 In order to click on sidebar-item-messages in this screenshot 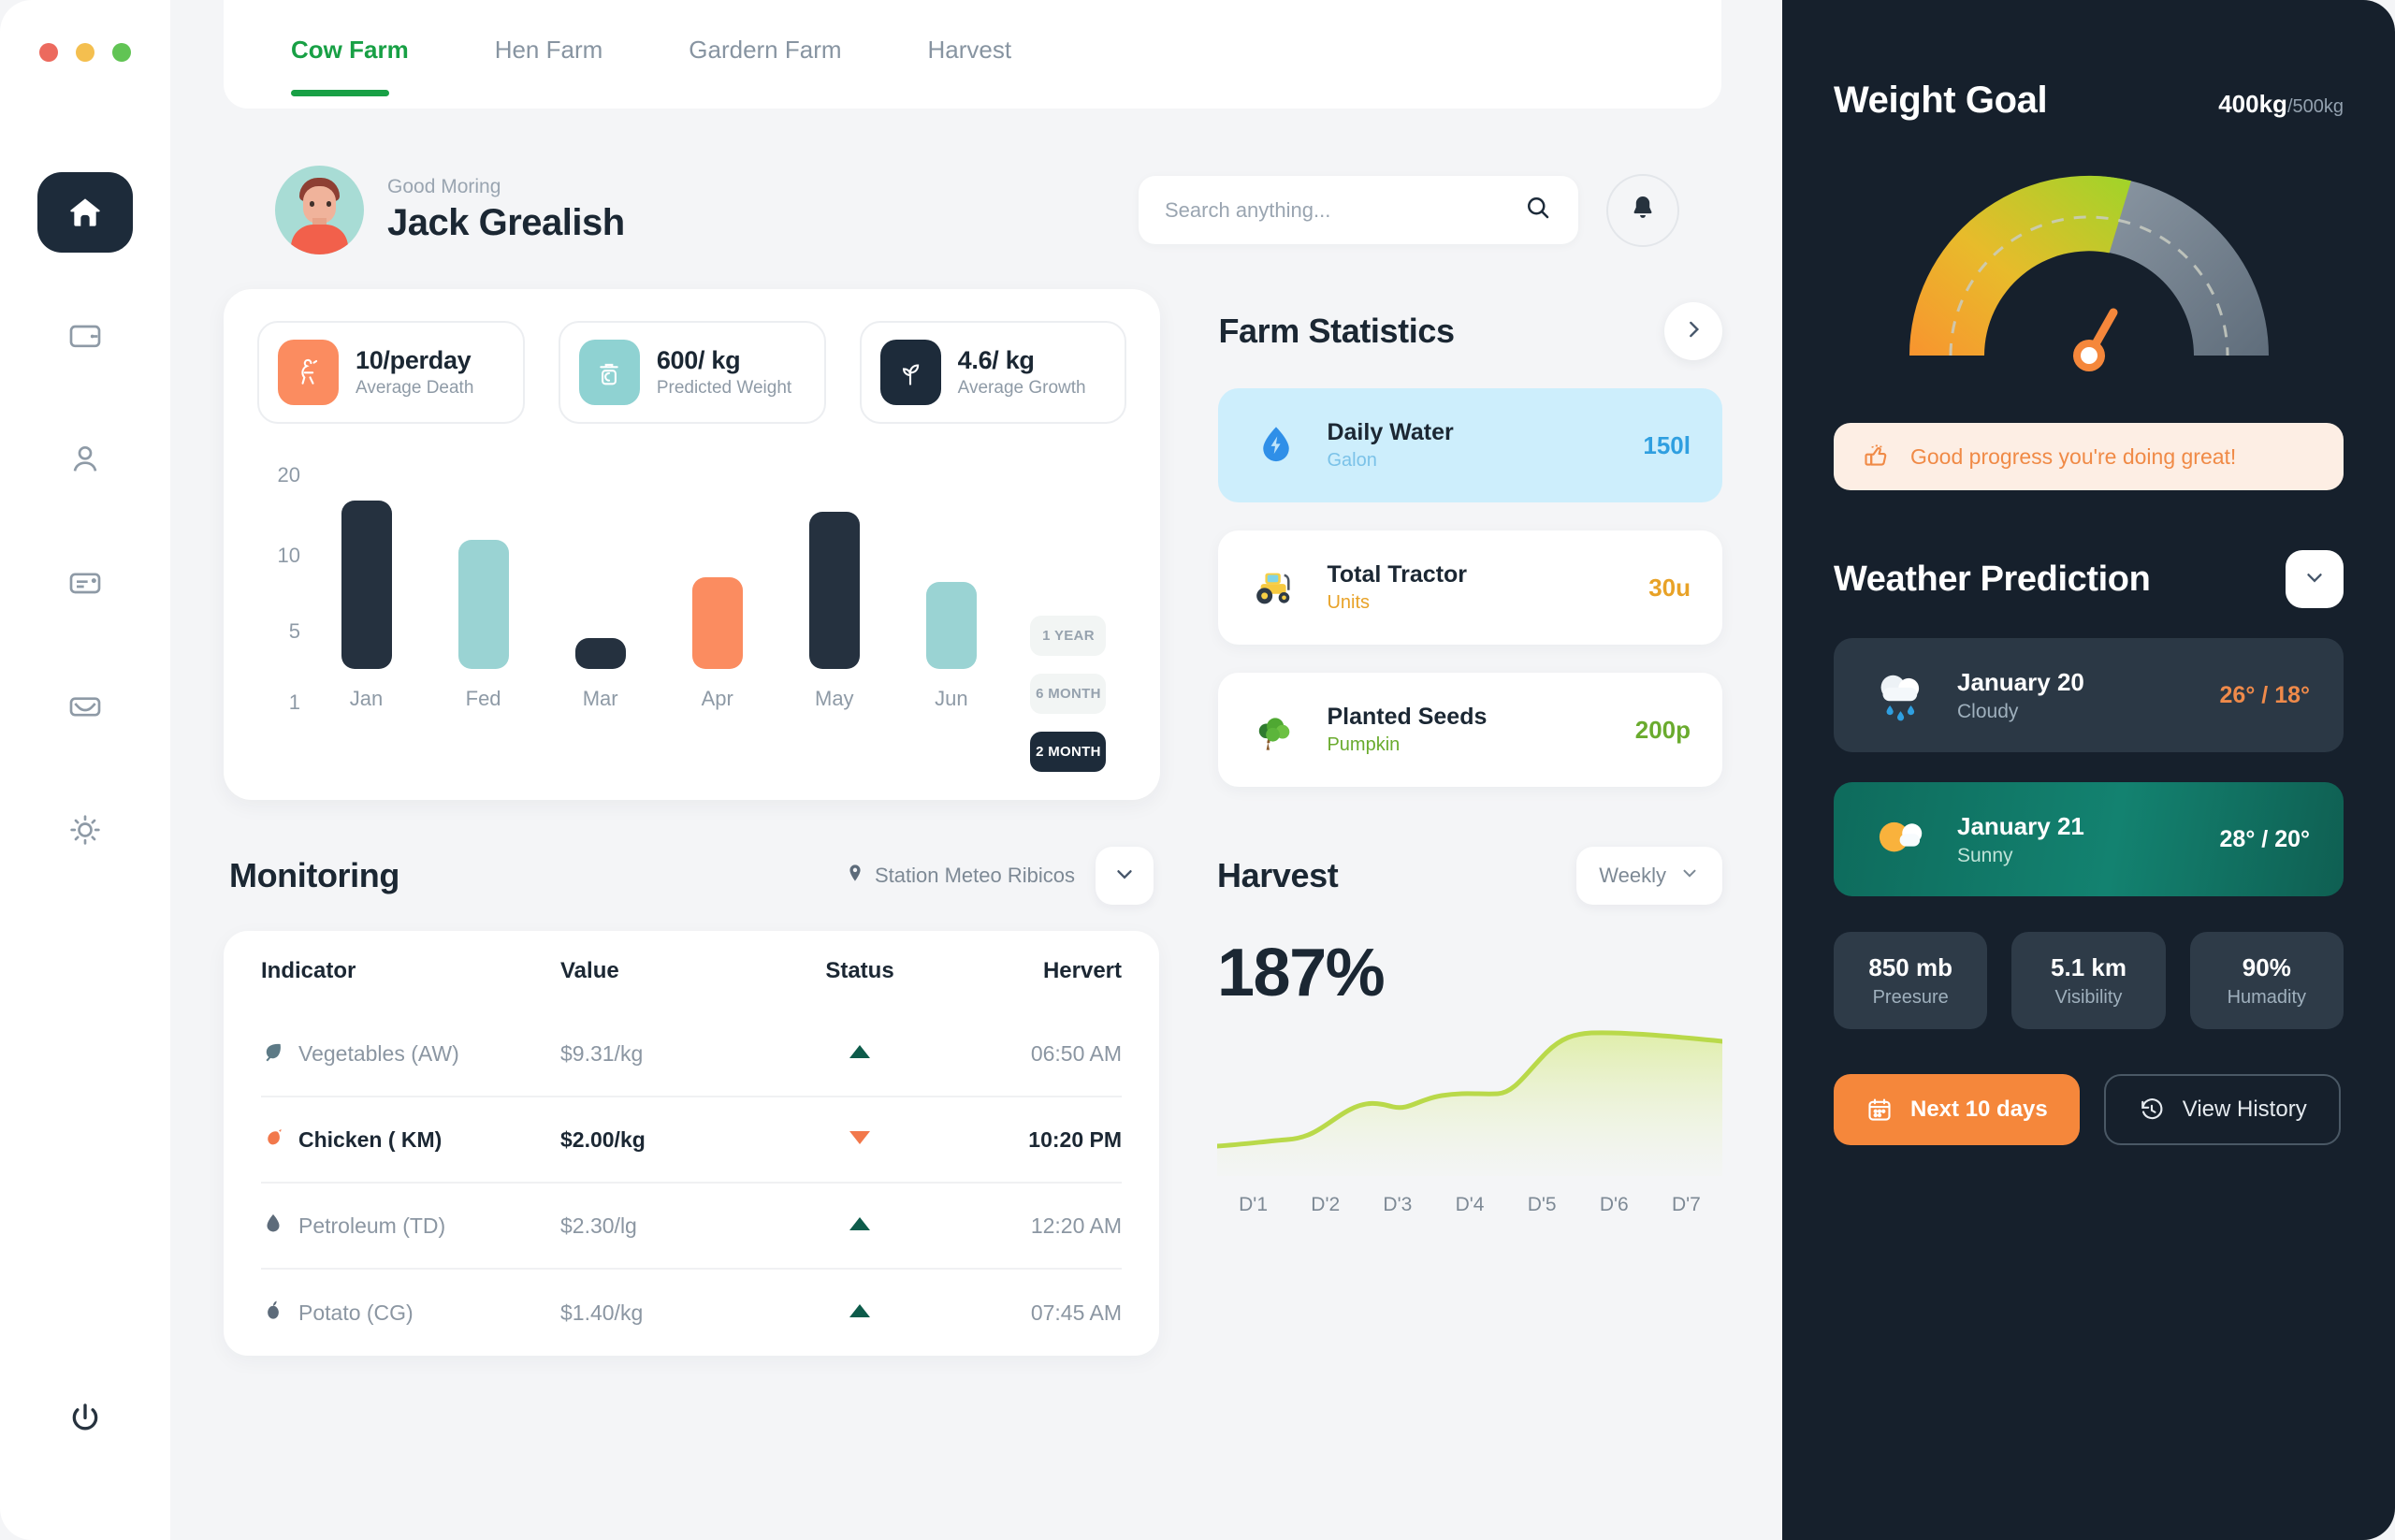, I will do `click(85, 583)`.